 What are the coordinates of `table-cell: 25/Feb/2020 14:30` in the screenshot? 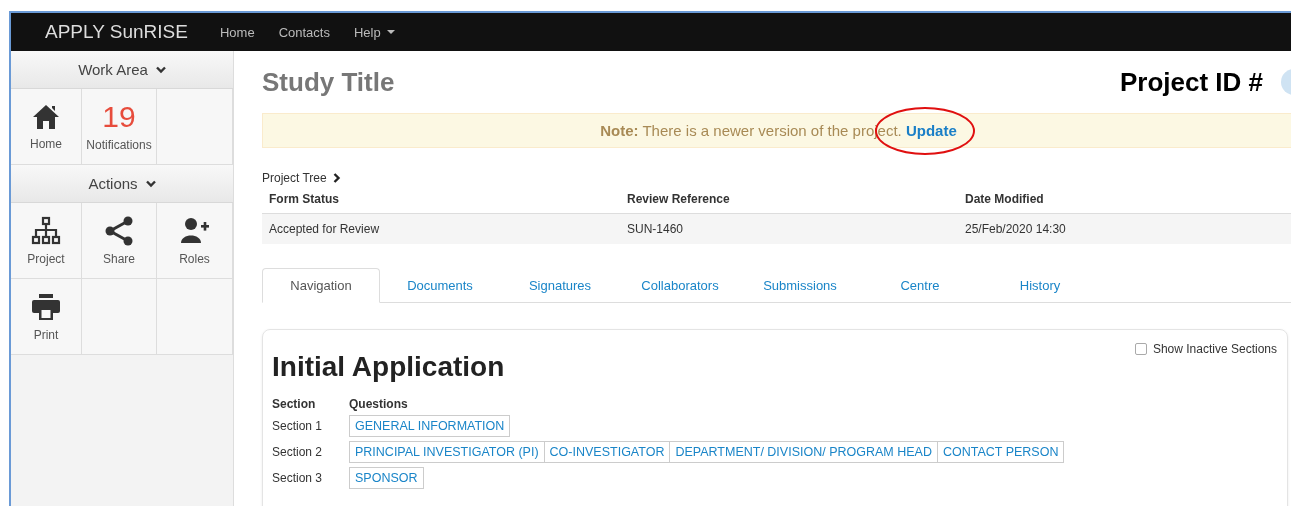 It's located at (1124, 228).